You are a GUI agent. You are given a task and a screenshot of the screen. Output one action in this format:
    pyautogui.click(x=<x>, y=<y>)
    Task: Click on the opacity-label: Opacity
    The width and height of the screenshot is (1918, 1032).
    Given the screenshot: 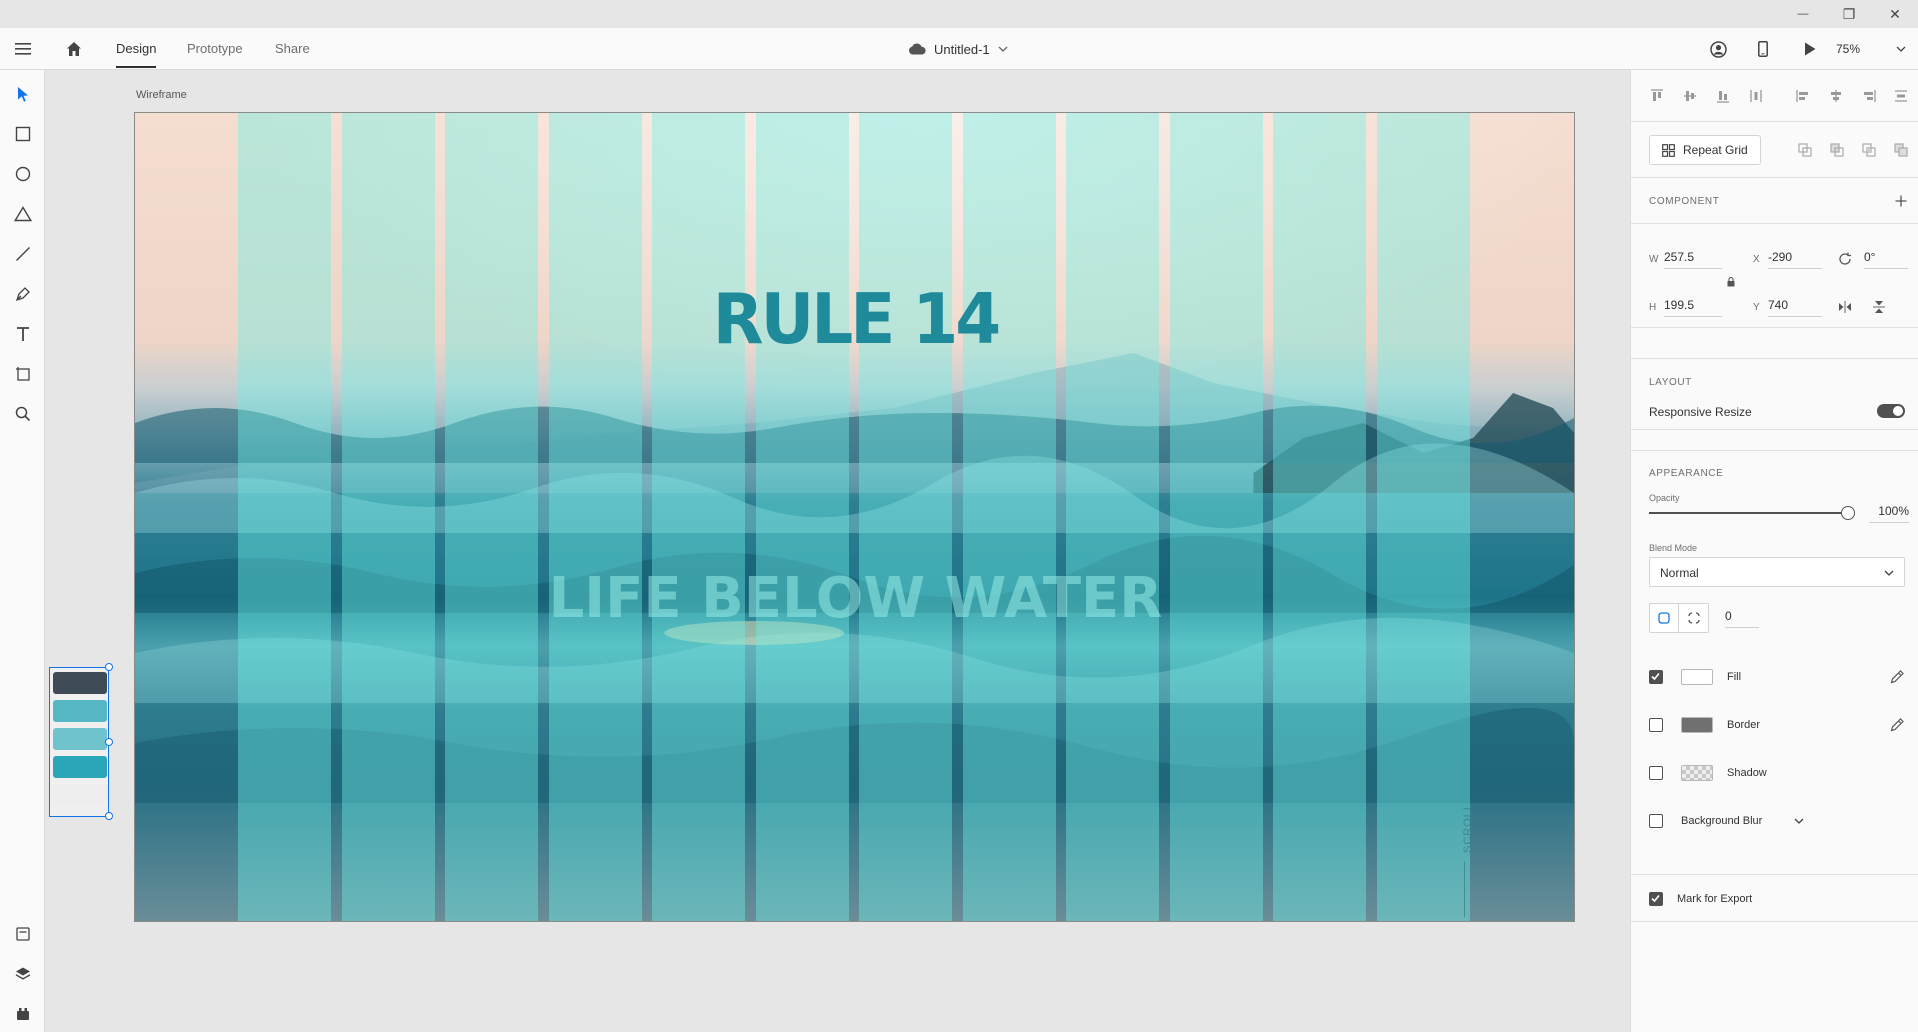 What is the action you would take?
    pyautogui.click(x=1664, y=498)
    